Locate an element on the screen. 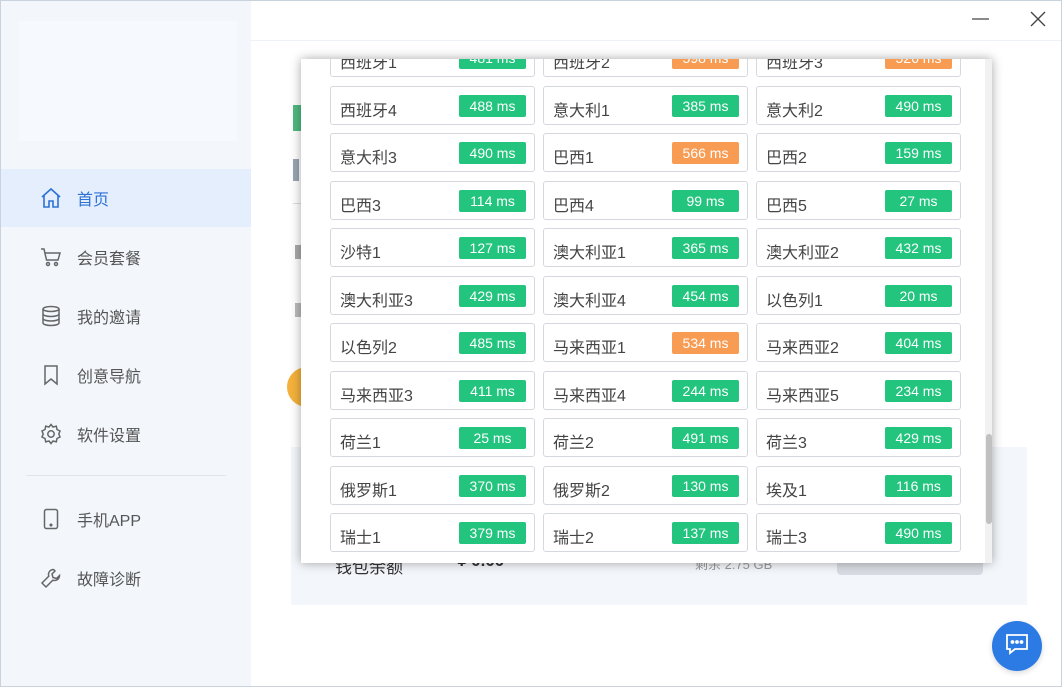 The height and width of the screenshot is (687, 1062). server-item: 以色列2 485 ms is located at coordinates (432, 342).